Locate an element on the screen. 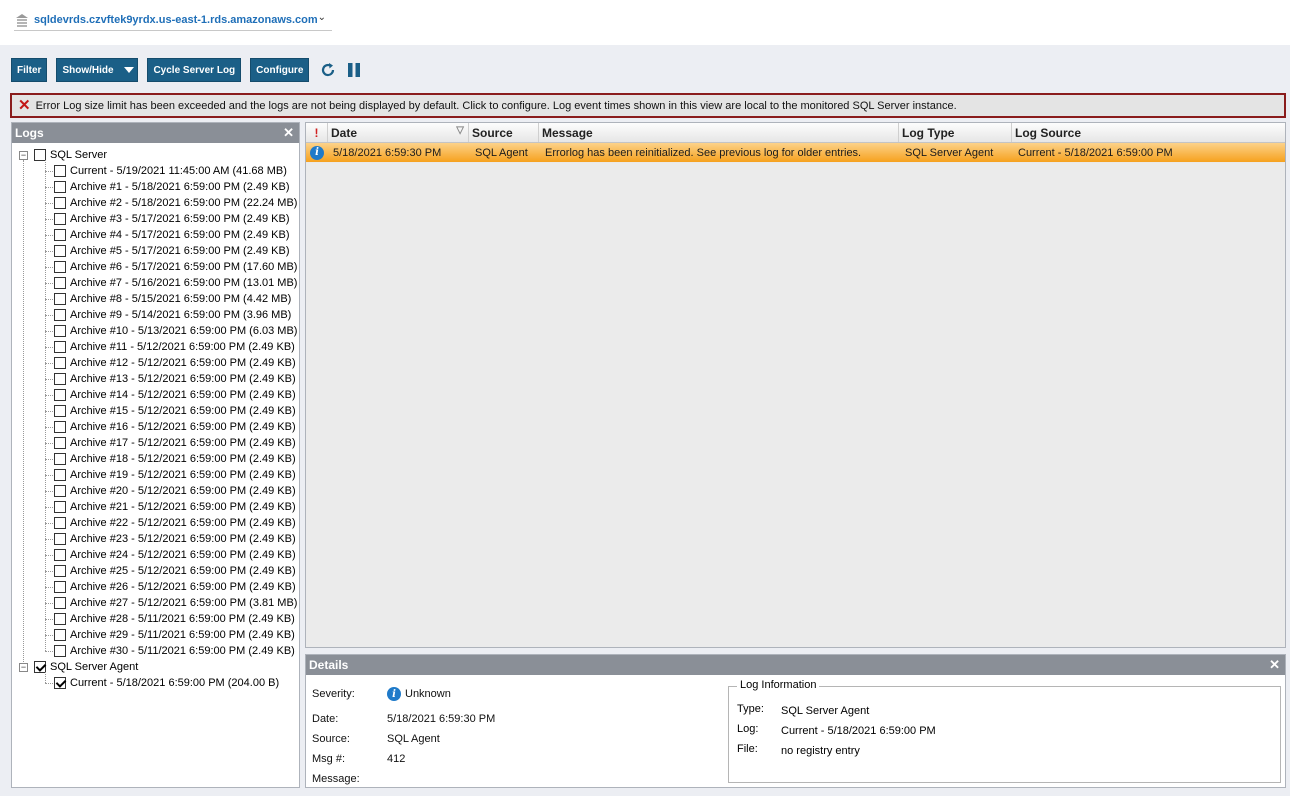 This screenshot has width=1290, height=796. details-panel-header: Details ✕ is located at coordinates (795, 665).